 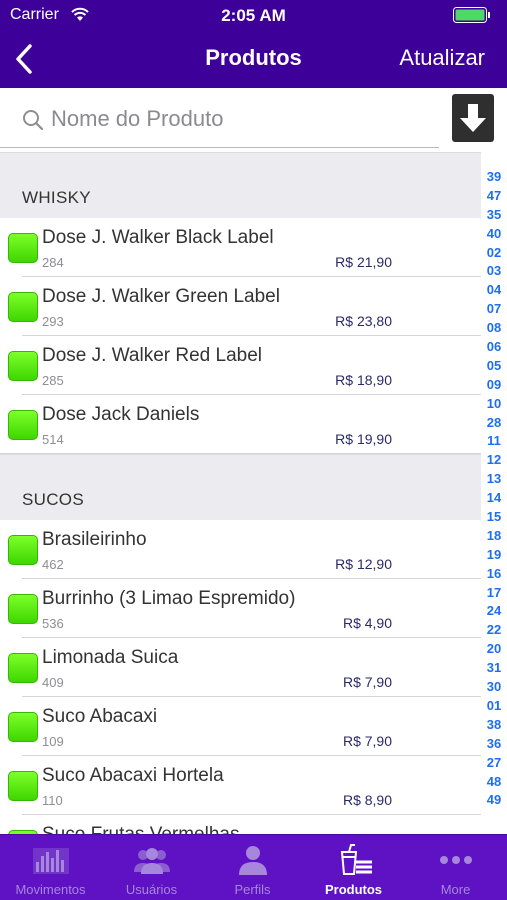 I want to click on product-row: Suco Abacaxi Hortela 110 R$ 8,90, so click(x=240, y=785).